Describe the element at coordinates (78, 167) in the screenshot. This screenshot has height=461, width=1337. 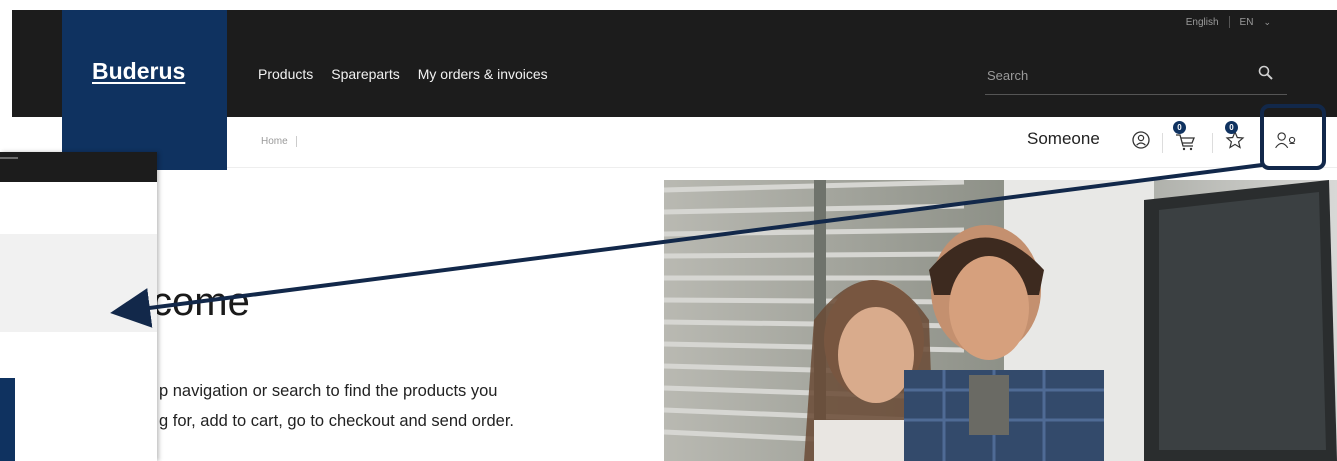
I see `panel-header` at that location.